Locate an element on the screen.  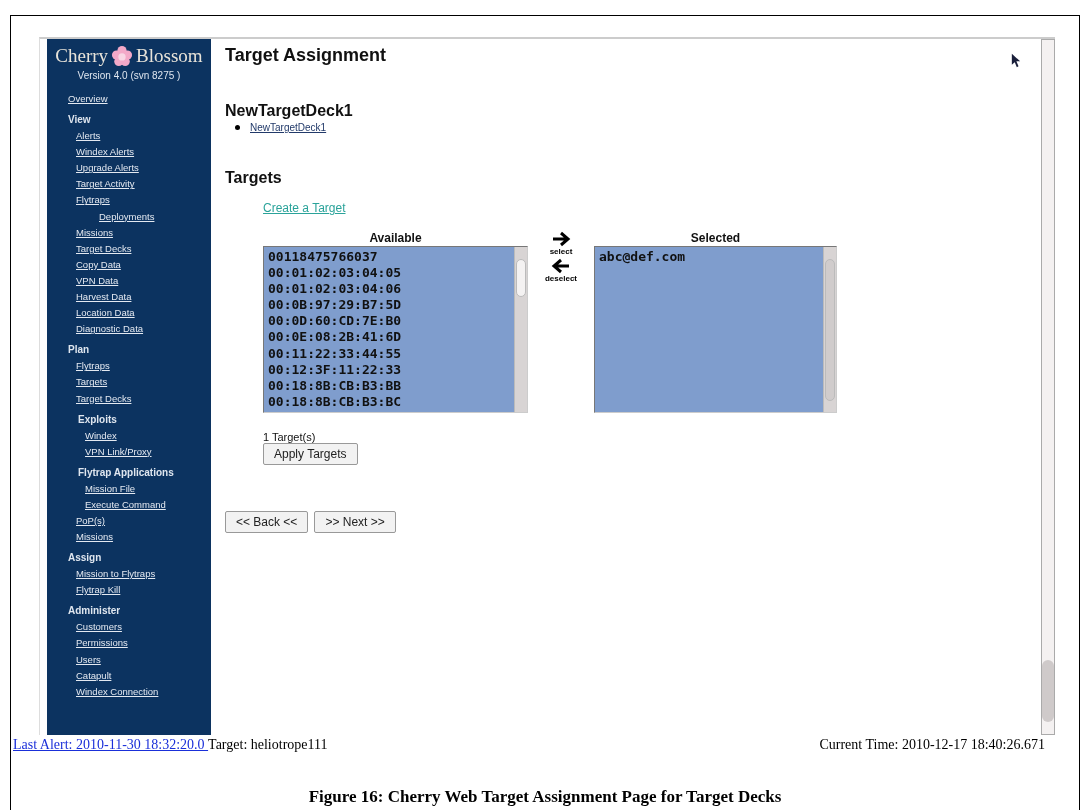
nav-heading: Exploits is located at coordinates (97, 419).